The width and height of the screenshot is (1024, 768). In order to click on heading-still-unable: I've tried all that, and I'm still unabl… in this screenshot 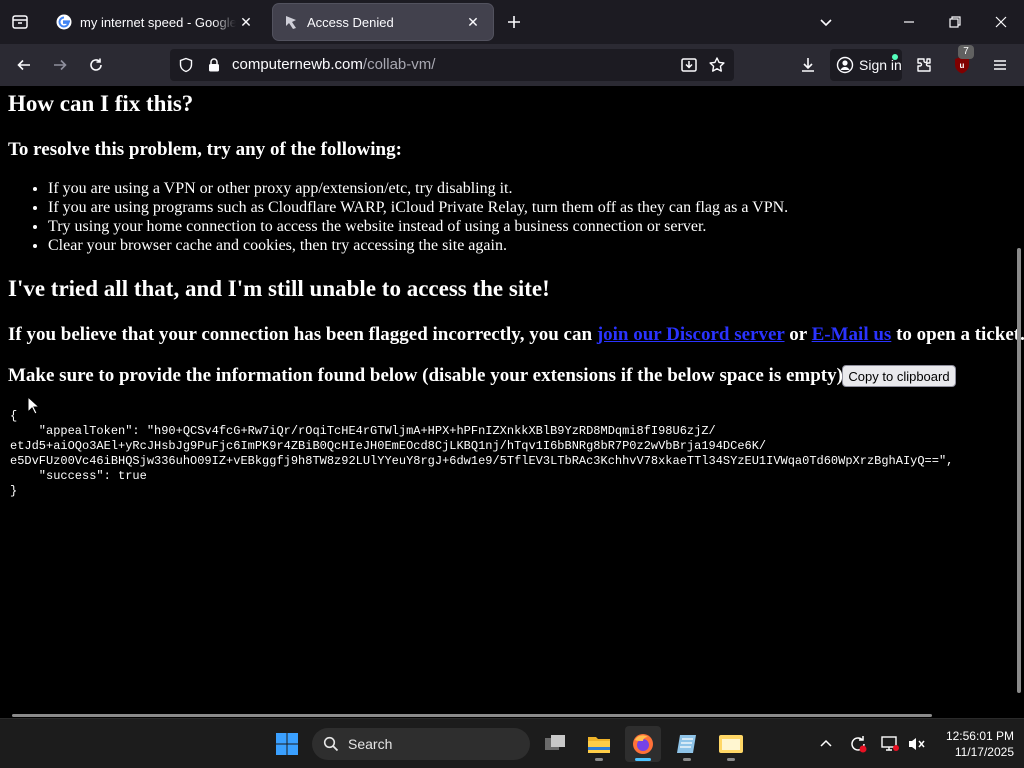, I will do `click(279, 288)`.